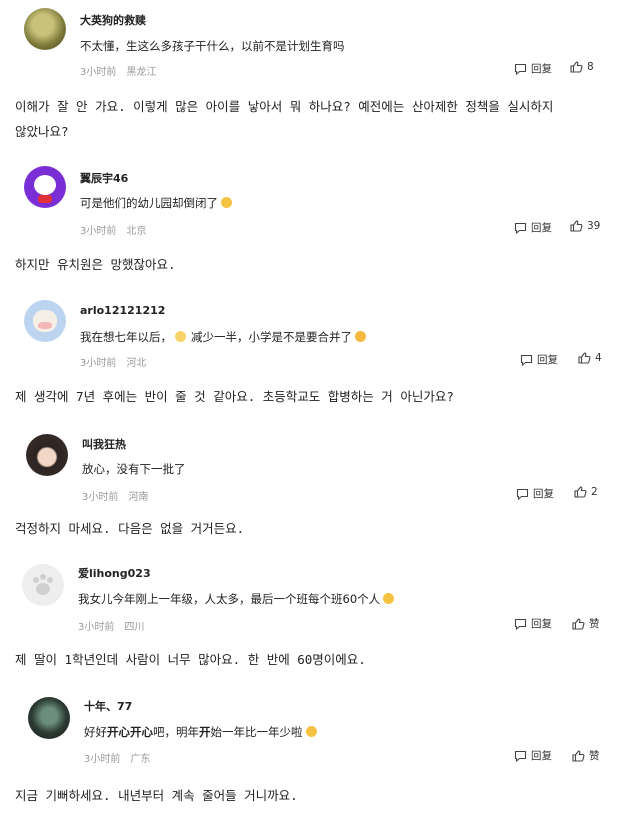  Describe the element at coordinates (136, 363) in the screenshot. I see `location: 河北` at that location.